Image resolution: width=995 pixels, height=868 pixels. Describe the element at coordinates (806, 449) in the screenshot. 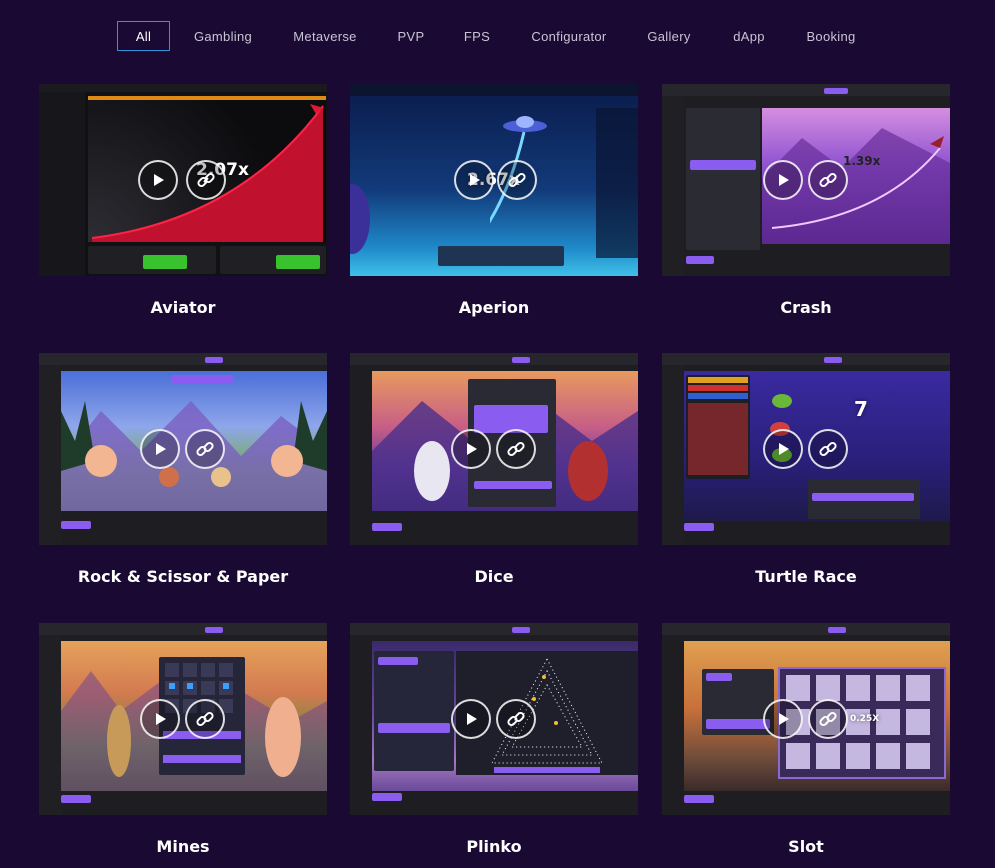

I see `game-thumbnail: 7` at that location.